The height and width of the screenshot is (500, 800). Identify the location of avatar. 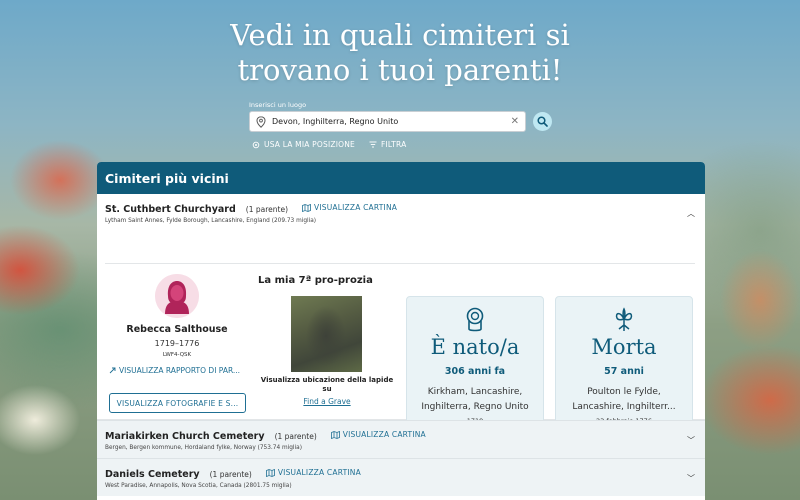
(177, 296).